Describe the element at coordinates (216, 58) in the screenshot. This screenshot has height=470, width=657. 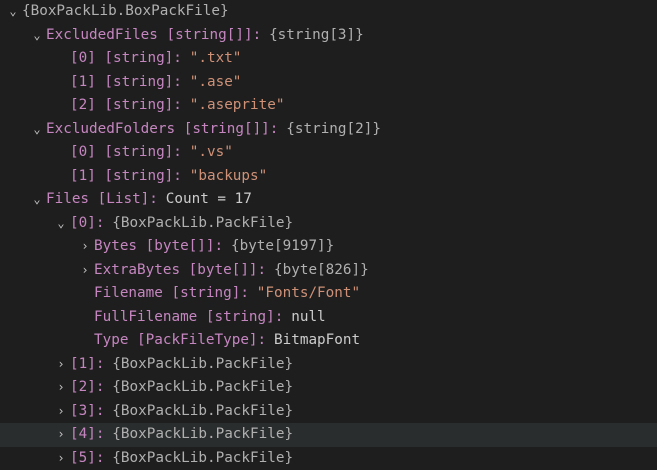
I see `variable-value: ".txt"` at that location.